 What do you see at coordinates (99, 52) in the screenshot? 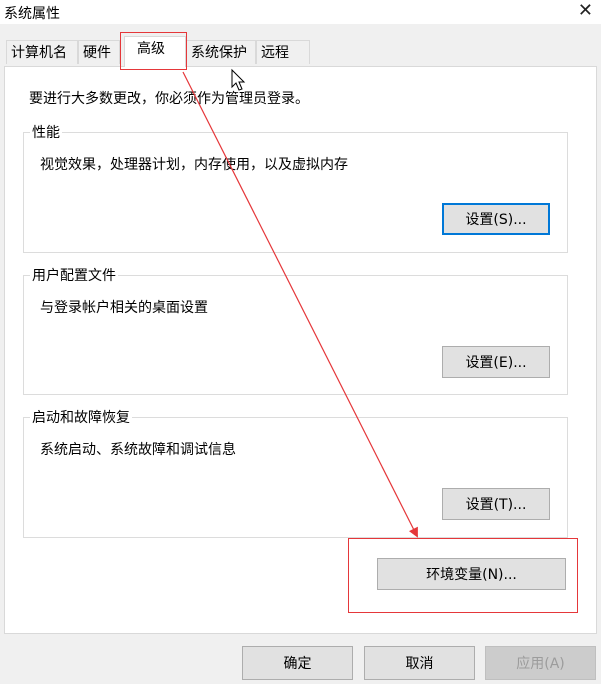
I see `tab-hardware: 硬件` at bounding box center [99, 52].